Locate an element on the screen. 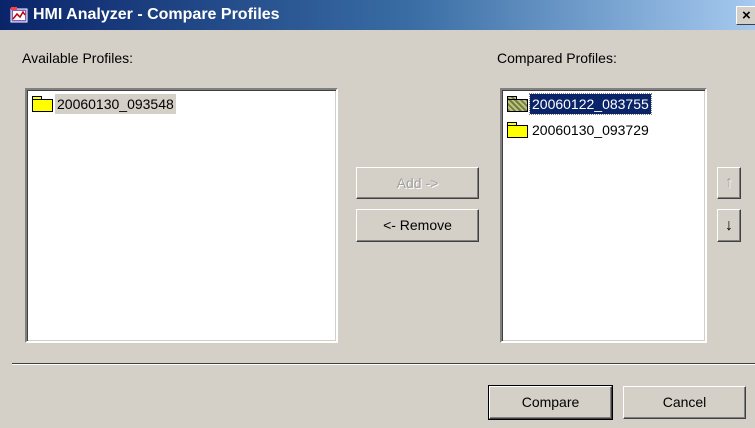 This screenshot has height=428, width=755. separator-line is located at coordinates (383, 364).